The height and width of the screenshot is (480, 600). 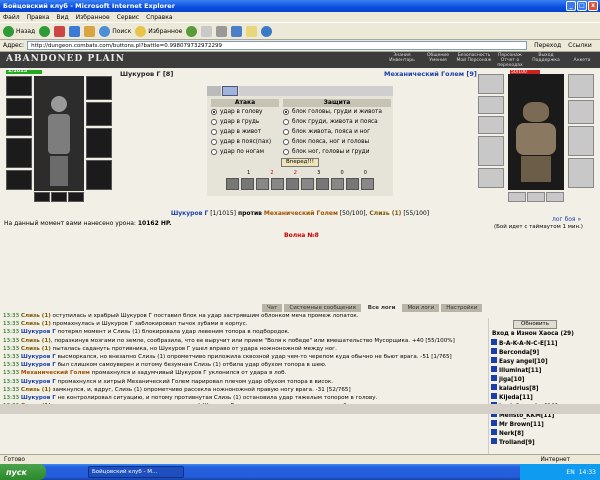 I want to click on enemy-name: Механический Голем [9], so click(x=430, y=74).